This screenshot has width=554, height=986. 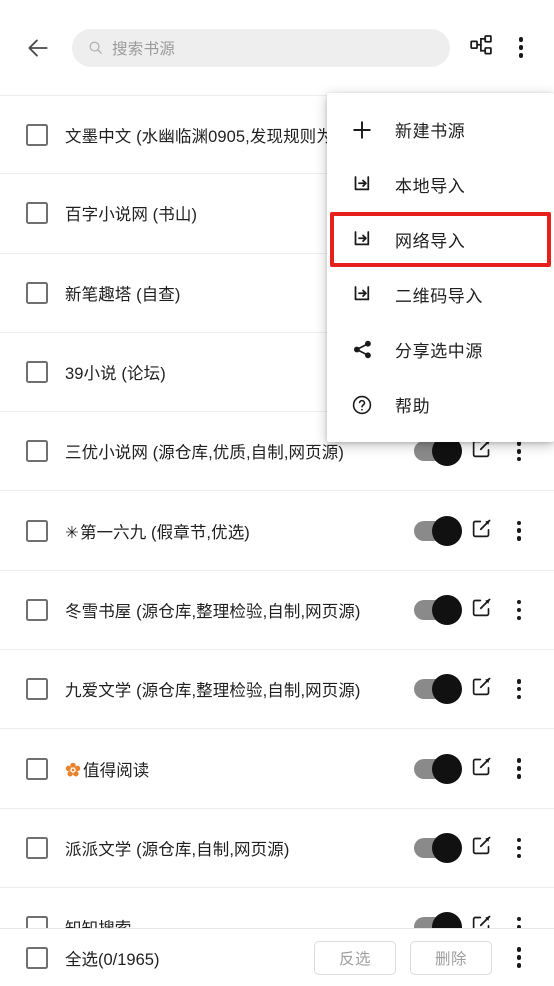 I want to click on share-icon, so click(x=362, y=349).